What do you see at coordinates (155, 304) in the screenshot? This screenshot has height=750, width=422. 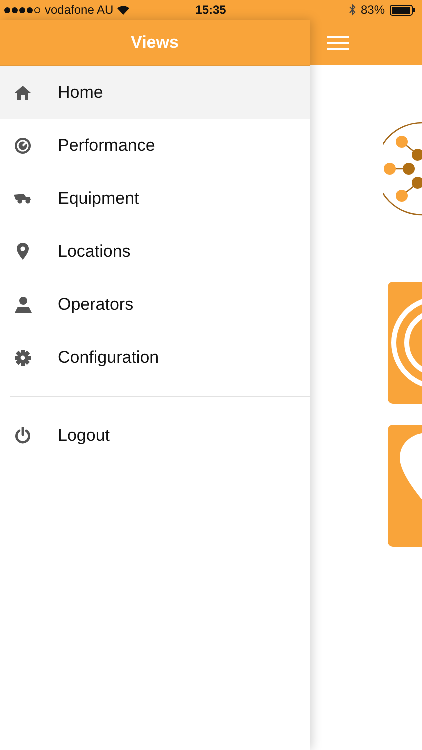 I see `menu-item: Operators` at bounding box center [155, 304].